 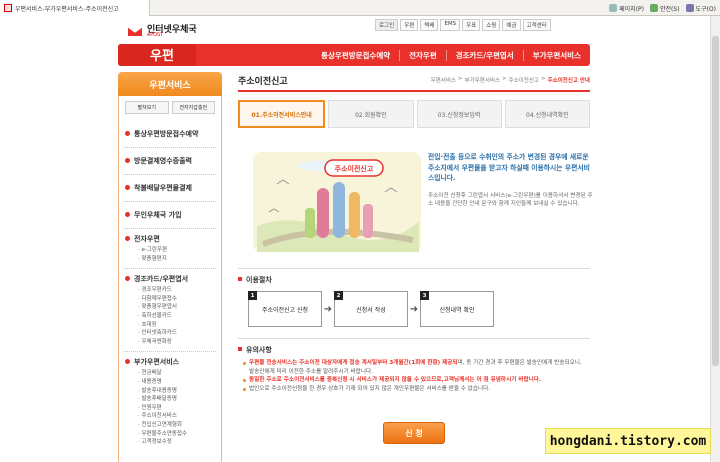 I want to click on main-nav: 통상우편방문접수예약 전자우편 경조카드/우편엽서 부가우편서비스, so click(x=354, y=55).